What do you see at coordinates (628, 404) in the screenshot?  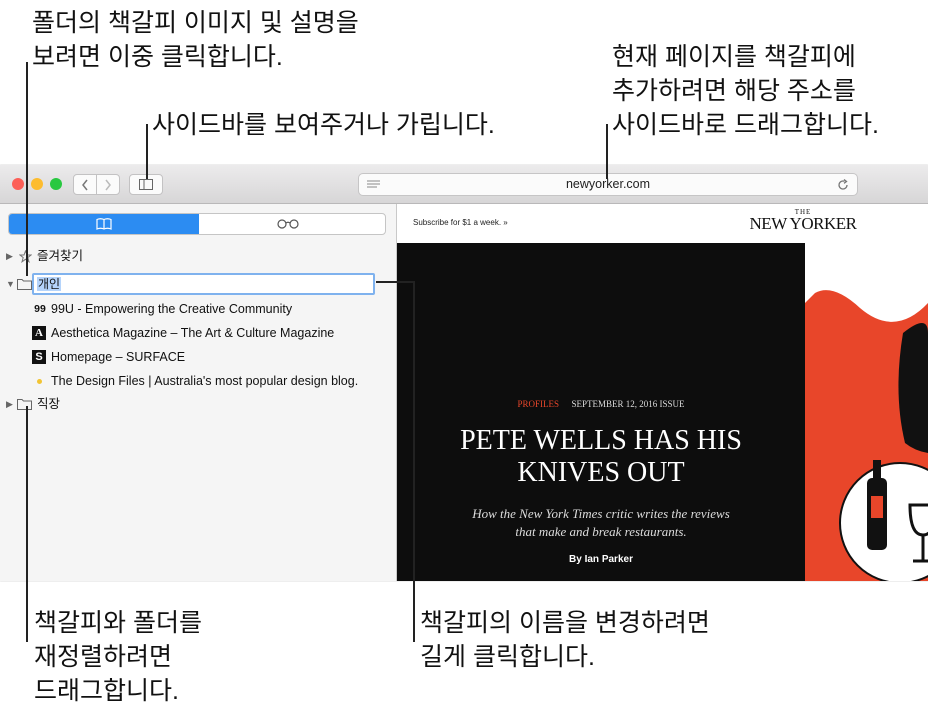 I see `article-issue: SEPTEMBER 12, 2016 ISSUE` at bounding box center [628, 404].